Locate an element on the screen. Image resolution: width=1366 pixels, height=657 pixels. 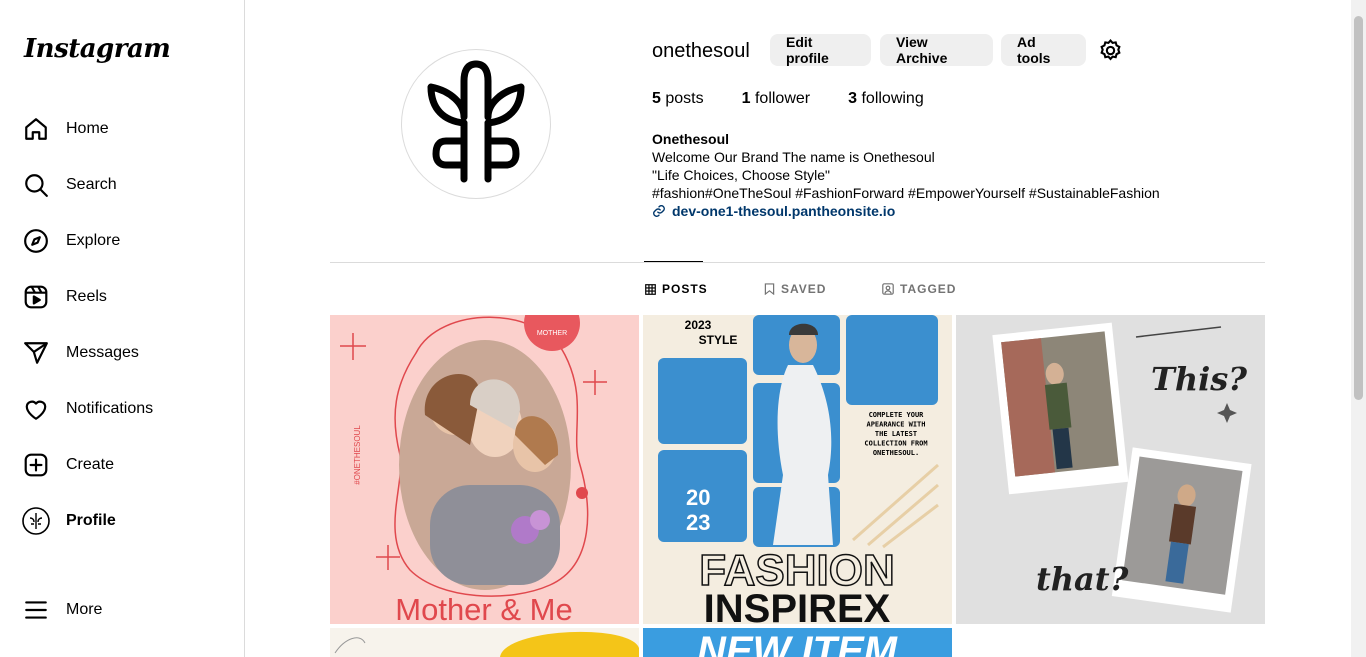
profile-username: onethesoul is located at coordinates (701, 51).